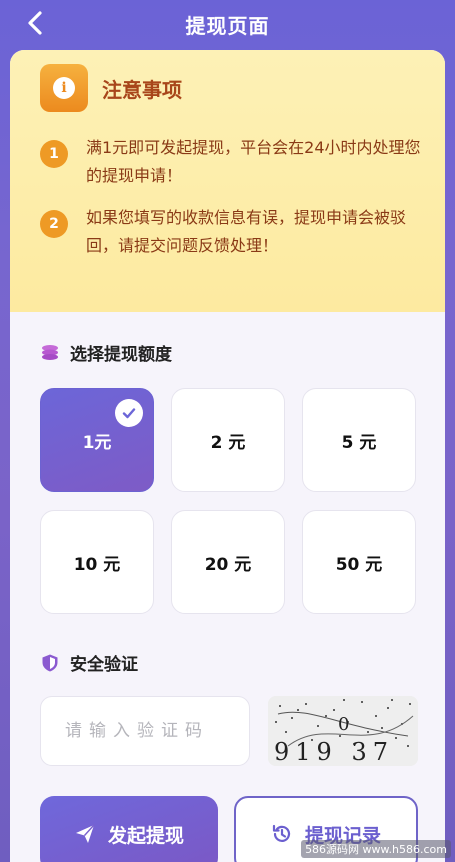 The height and width of the screenshot is (862, 455). Describe the element at coordinates (129, 413) in the screenshot. I see `check-icon` at that location.